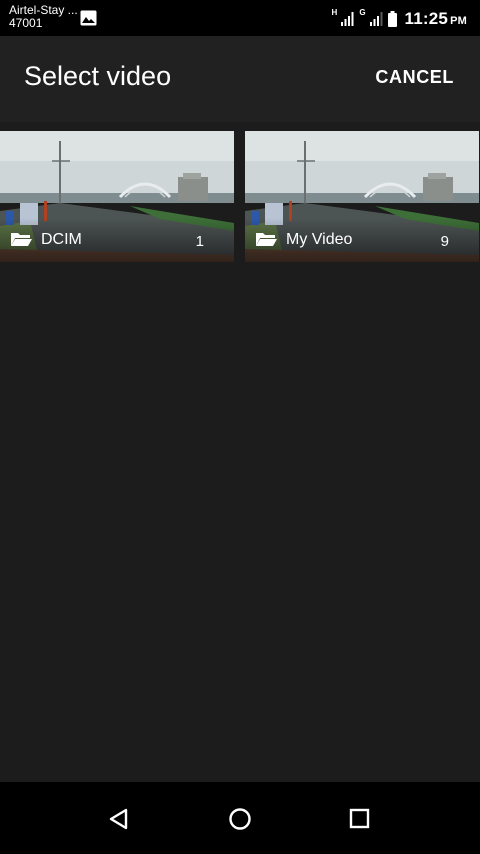 The height and width of the screenshot is (854, 480). What do you see at coordinates (319, 239) in the screenshot?
I see `album-name: My Video` at bounding box center [319, 239].